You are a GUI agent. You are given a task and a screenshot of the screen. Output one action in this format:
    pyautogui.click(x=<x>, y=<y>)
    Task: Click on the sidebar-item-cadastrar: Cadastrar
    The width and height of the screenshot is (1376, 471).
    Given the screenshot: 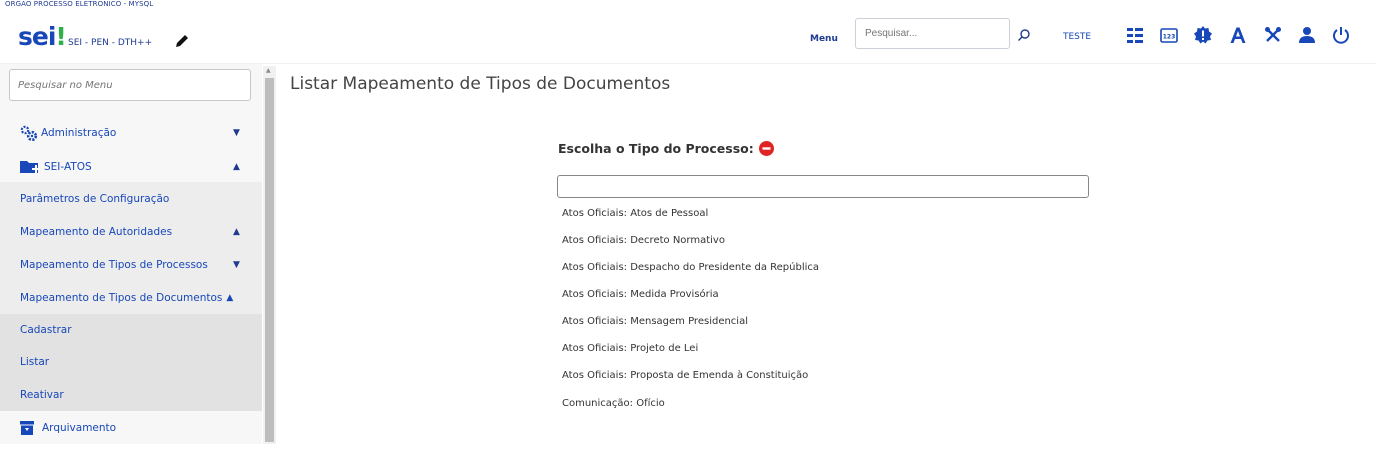 What is the action you would take?
    pyautogui.click(x=131, y=330)
    